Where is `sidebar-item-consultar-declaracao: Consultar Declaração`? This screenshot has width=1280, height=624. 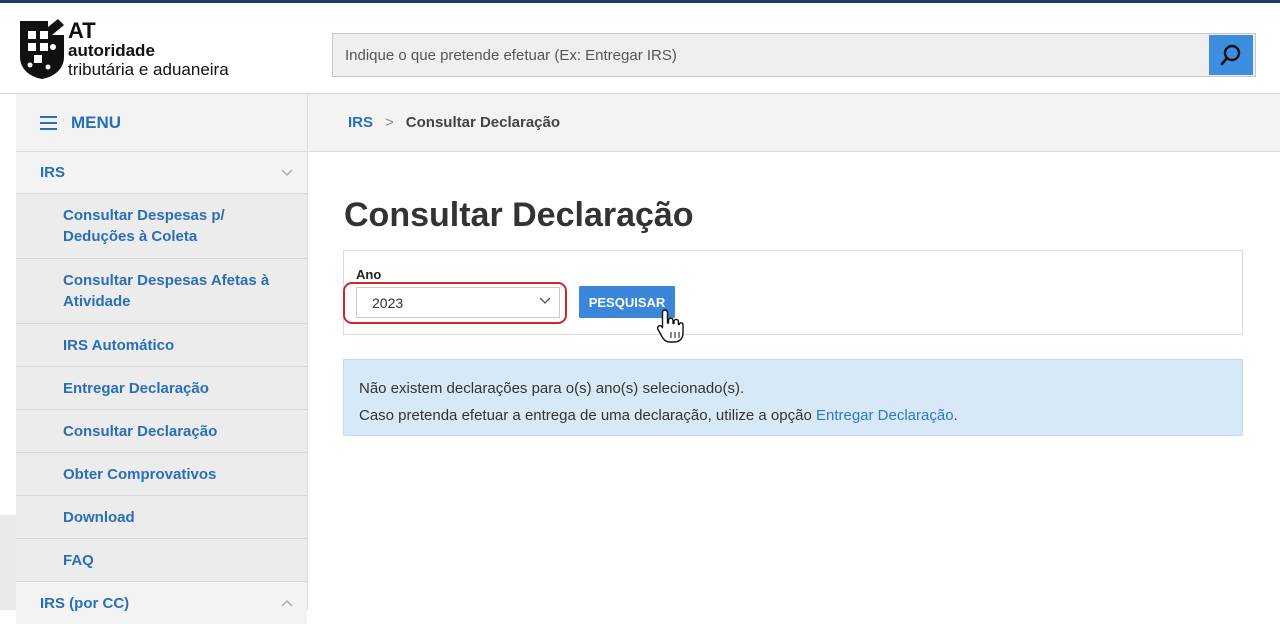 sidebar-item-consultar-declaracao: Consultar Declaração is located at coordinates (161, 431).